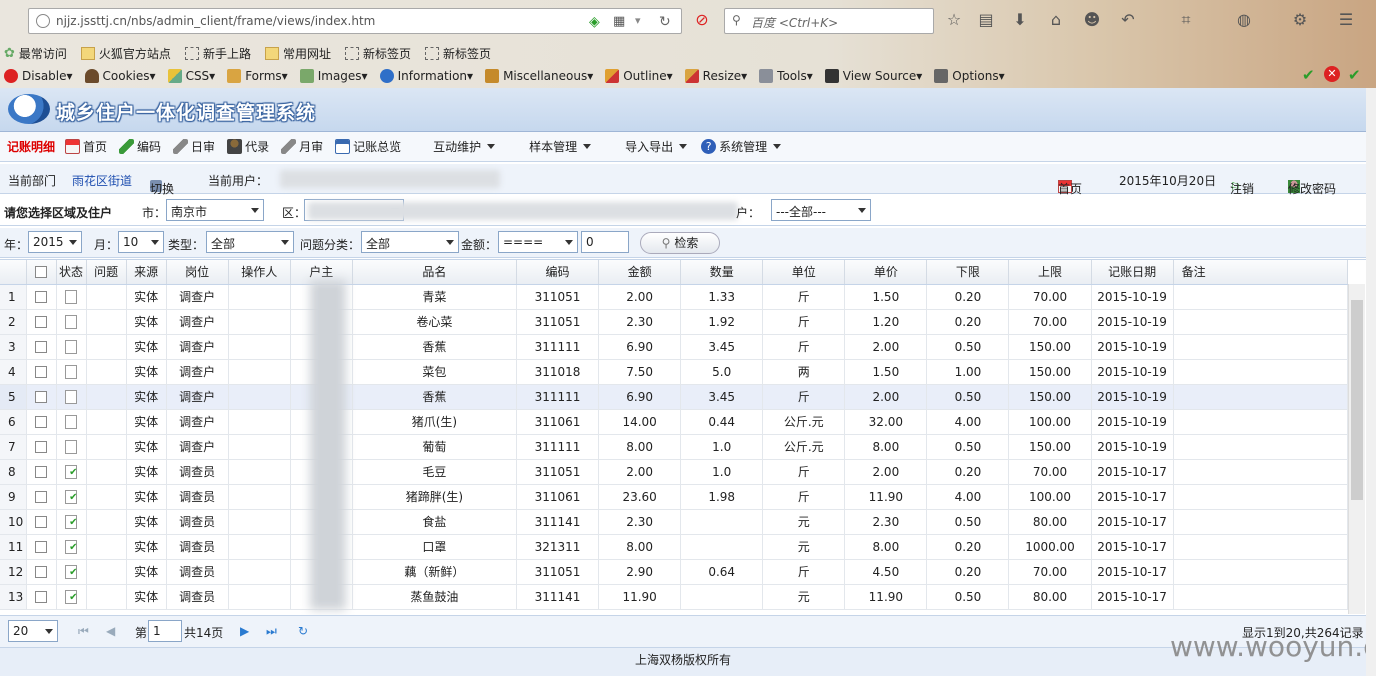 This screenshot has width=1376, height=676. I want to click on household-select: ---全部---, so click(821, 210).